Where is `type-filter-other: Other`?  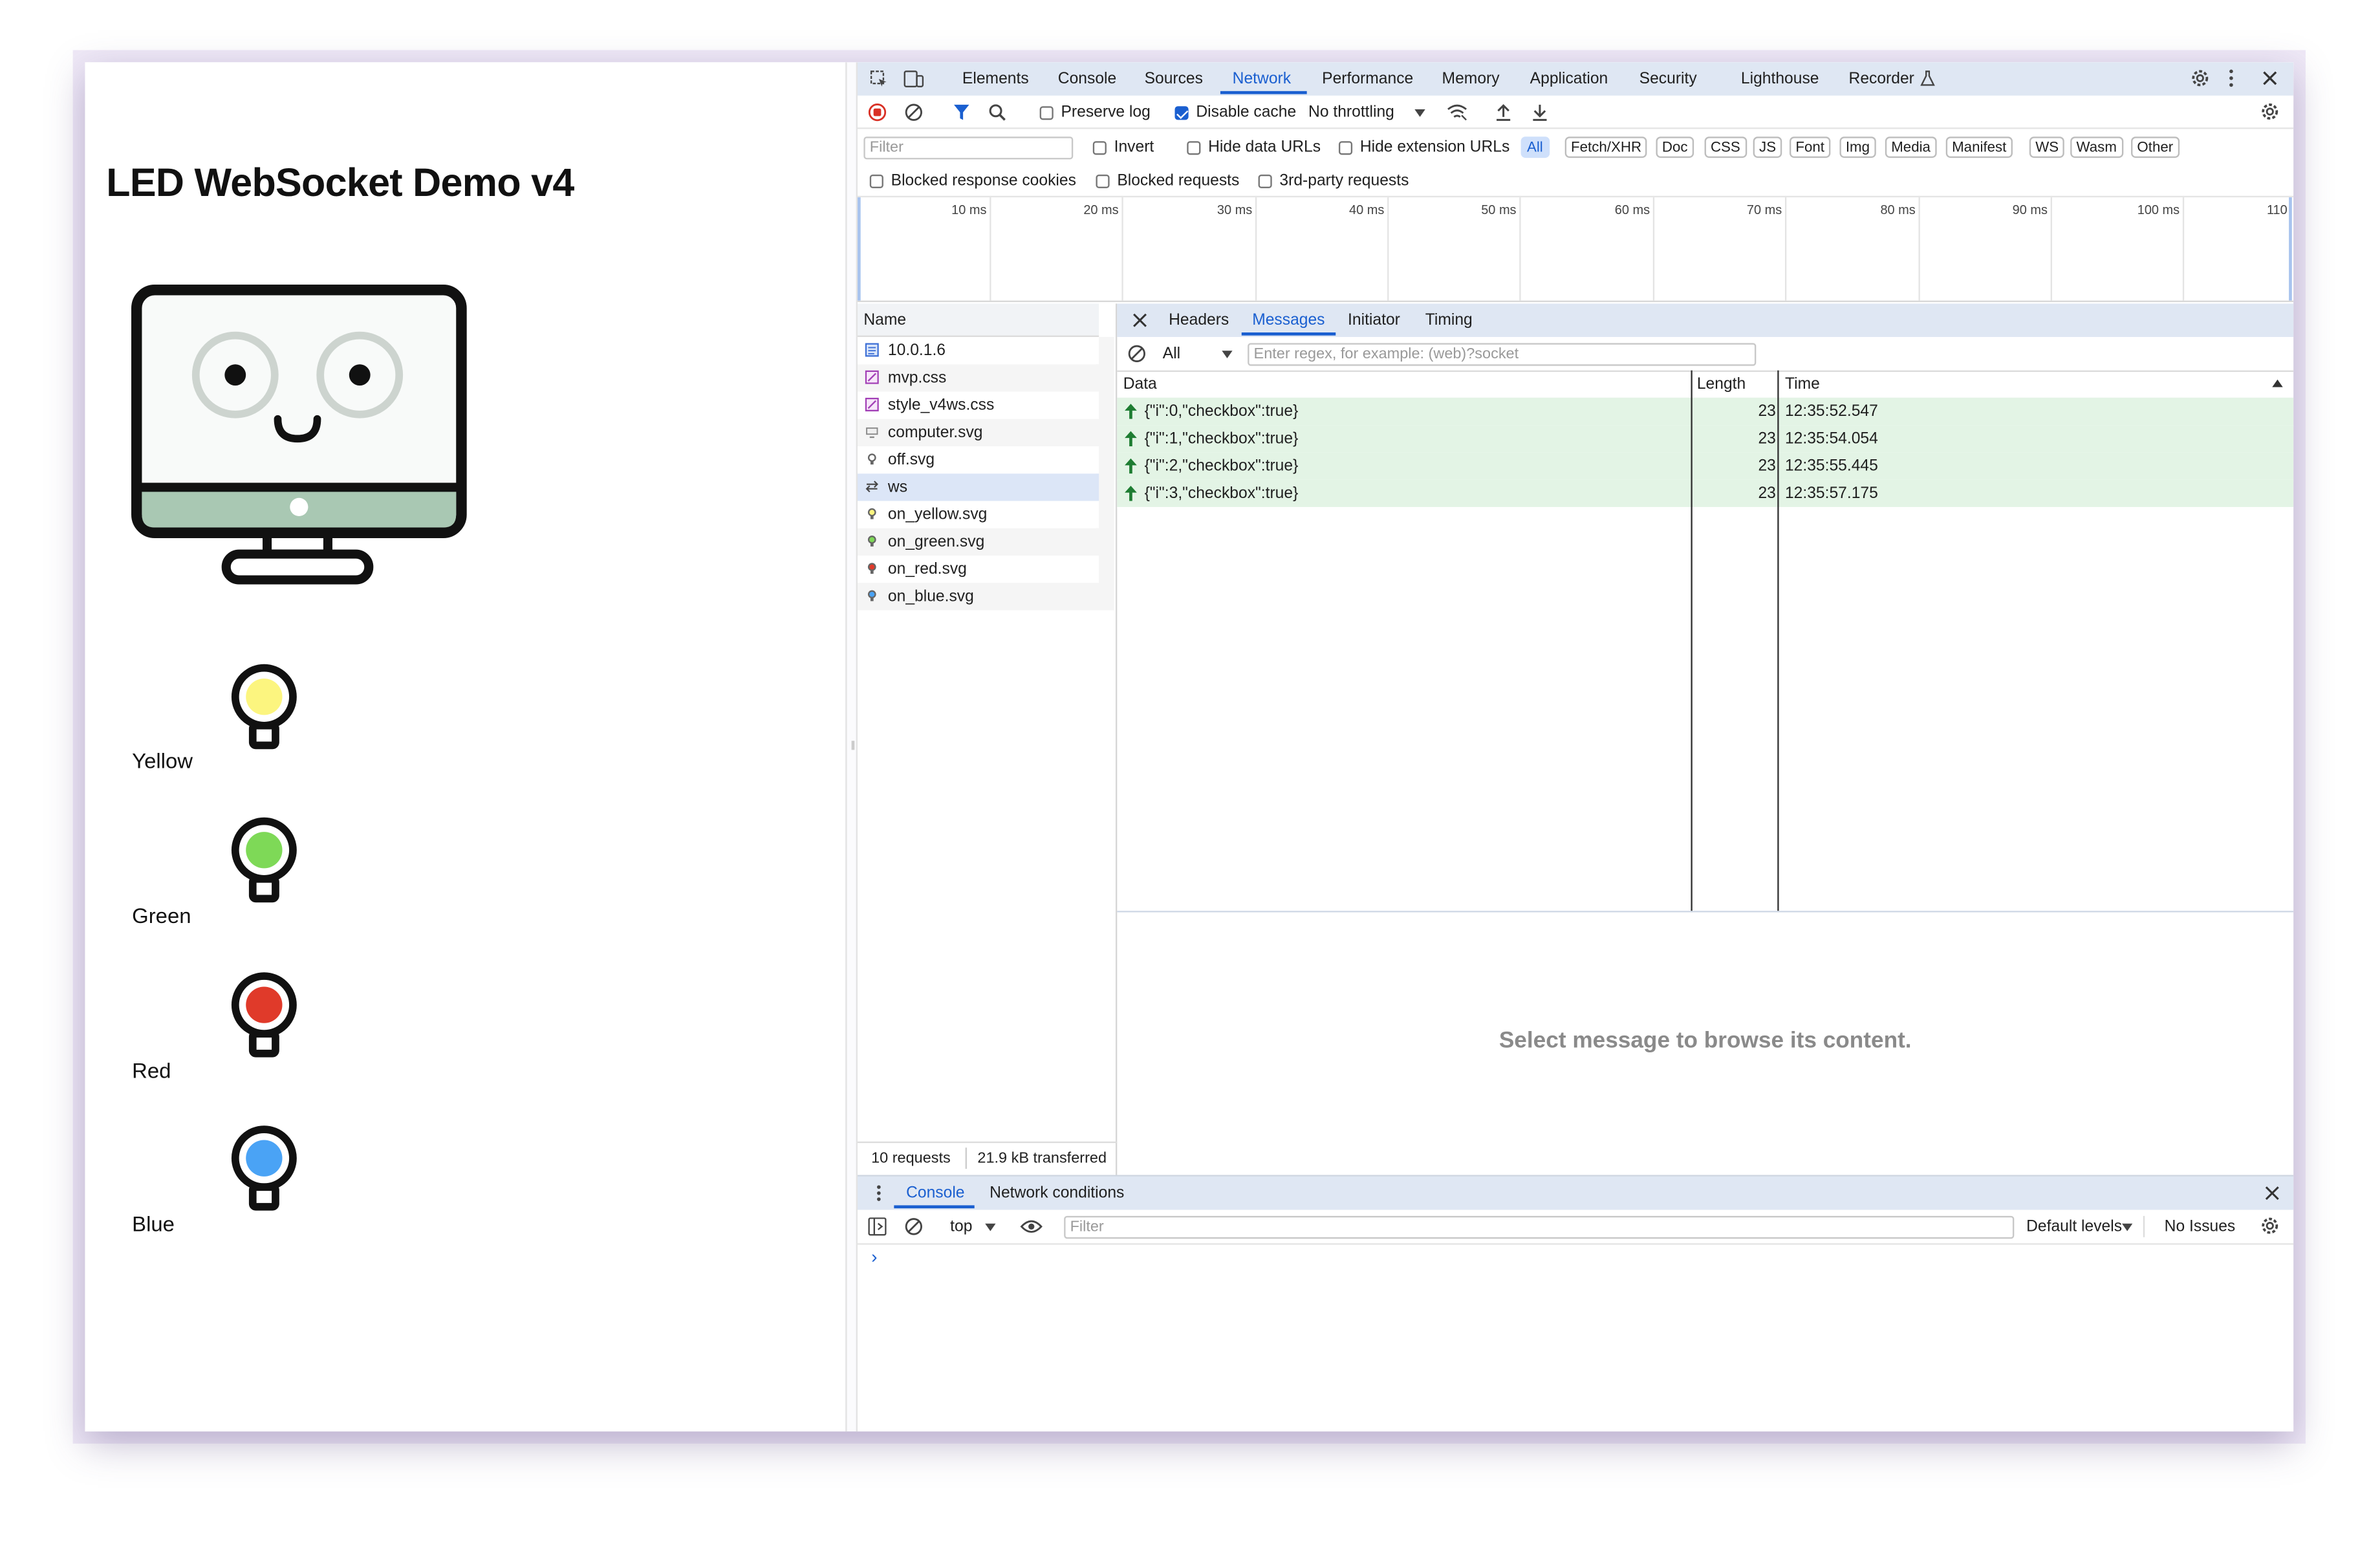 type-filter-other: Other is located at coordinates (2155, 147).